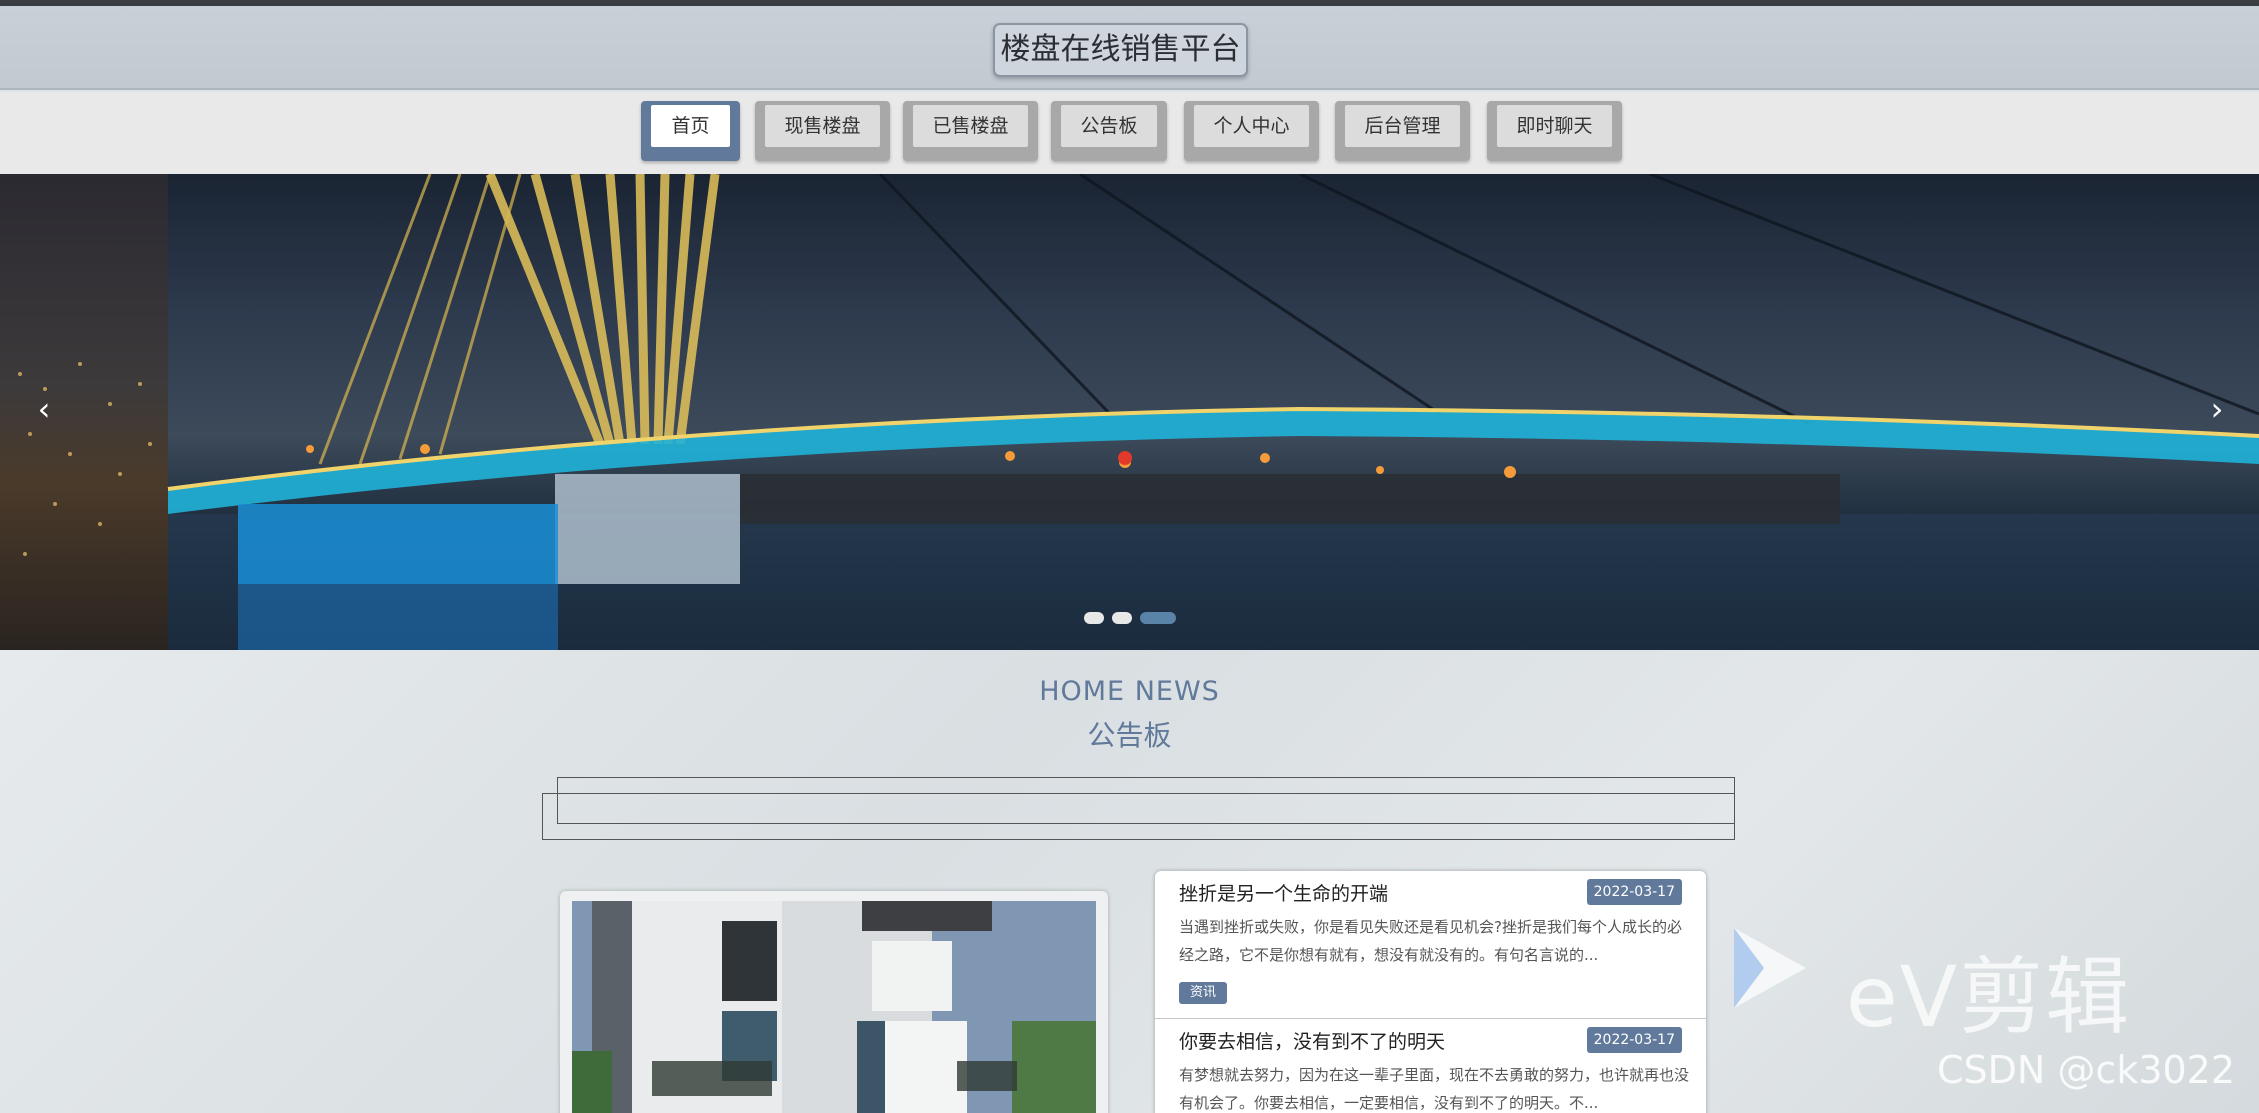  I want to click on nav-item-label: 后台管理, so click(1402, 126).